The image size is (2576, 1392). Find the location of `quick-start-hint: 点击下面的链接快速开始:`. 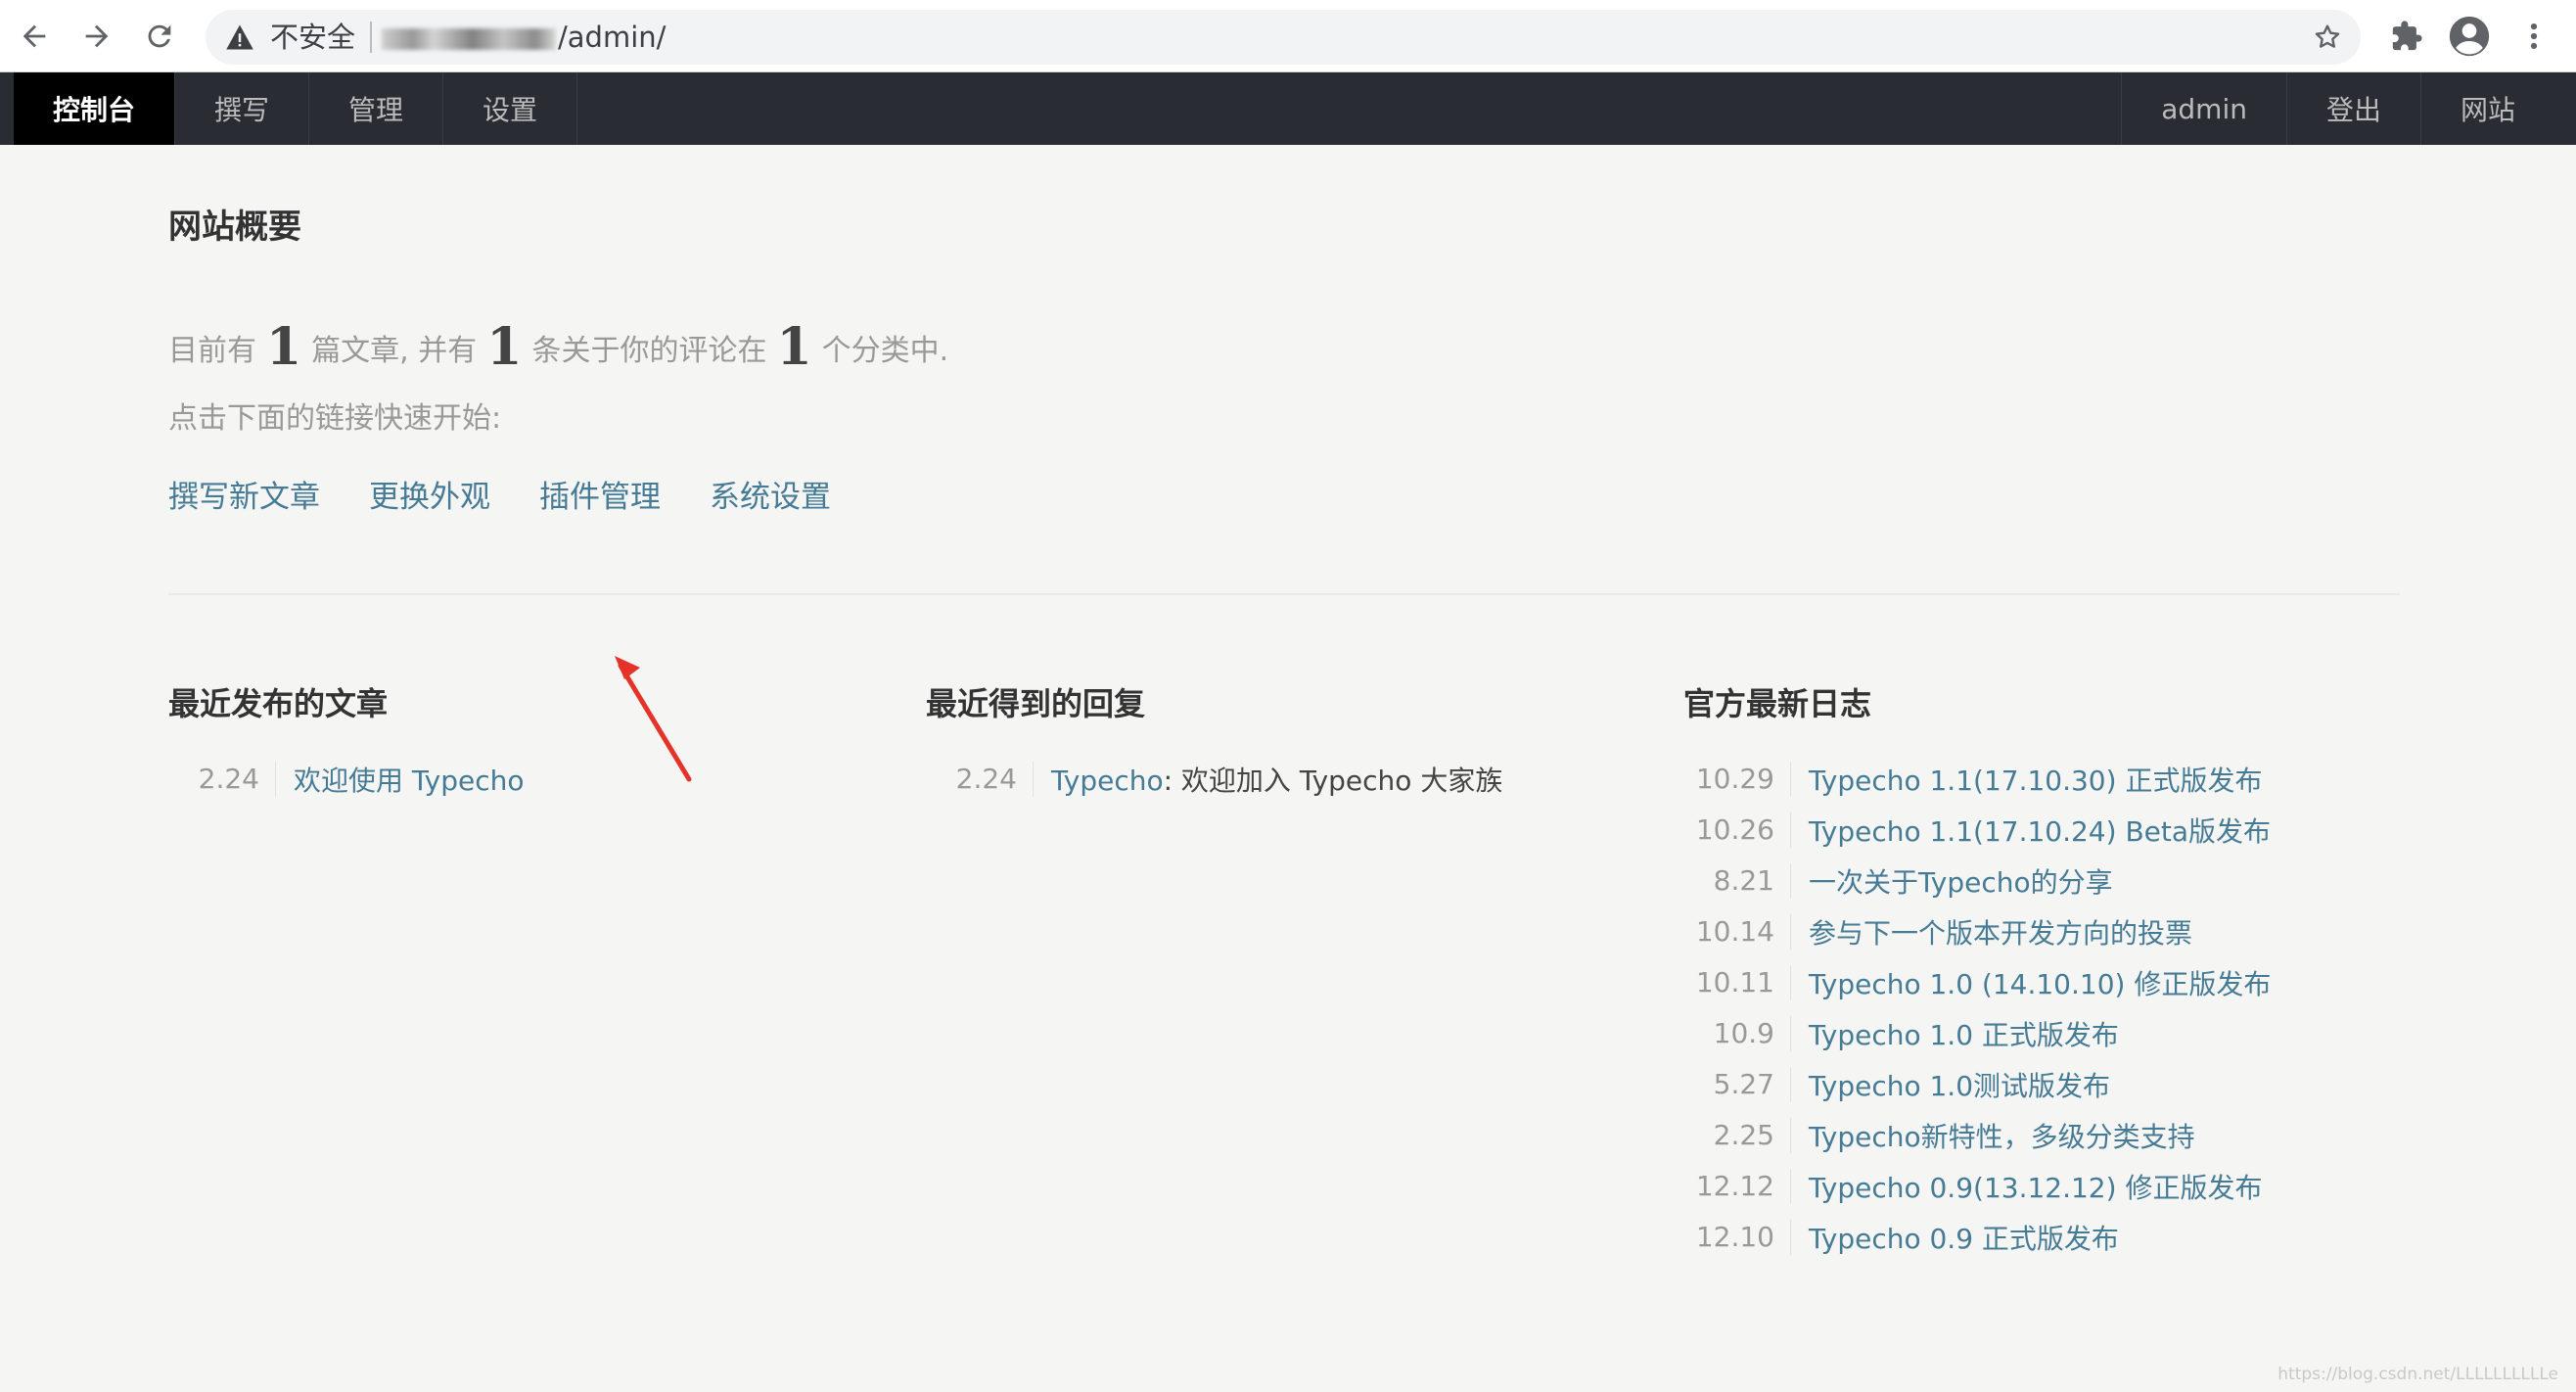

quick-start-hint: 点击下面的链接快速开始: is located at coordinates (335, 418).